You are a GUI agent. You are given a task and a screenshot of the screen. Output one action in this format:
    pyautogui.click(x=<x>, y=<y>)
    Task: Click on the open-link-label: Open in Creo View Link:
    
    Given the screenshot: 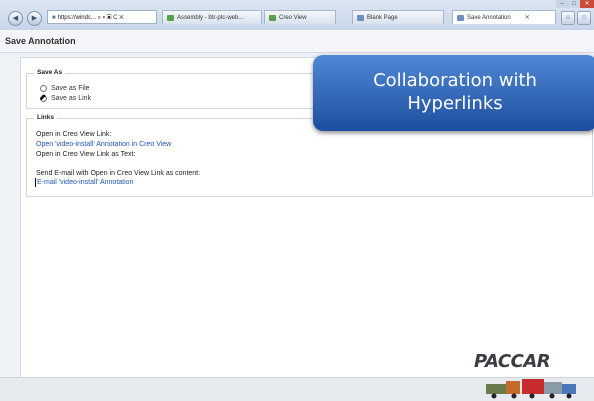 What is the action you would take?
    pyautogui.click(x=74, y=134)
    